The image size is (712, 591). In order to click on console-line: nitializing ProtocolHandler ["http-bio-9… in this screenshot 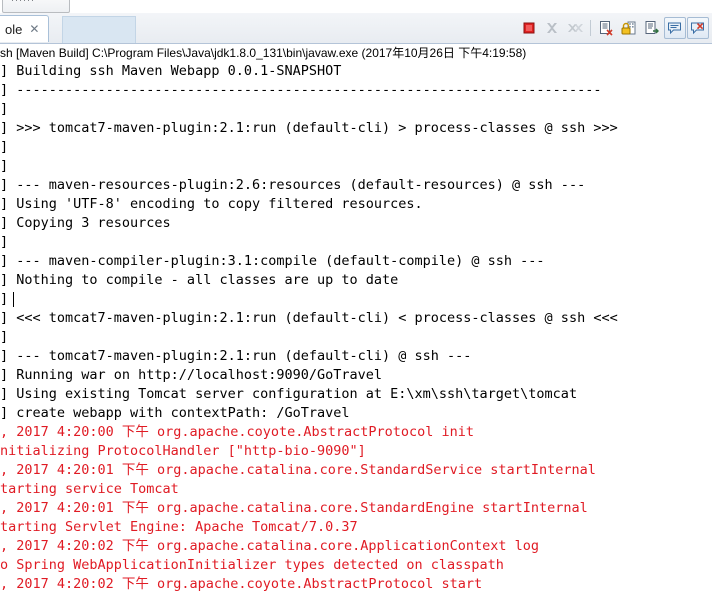, I will do `click(183, 451)`.